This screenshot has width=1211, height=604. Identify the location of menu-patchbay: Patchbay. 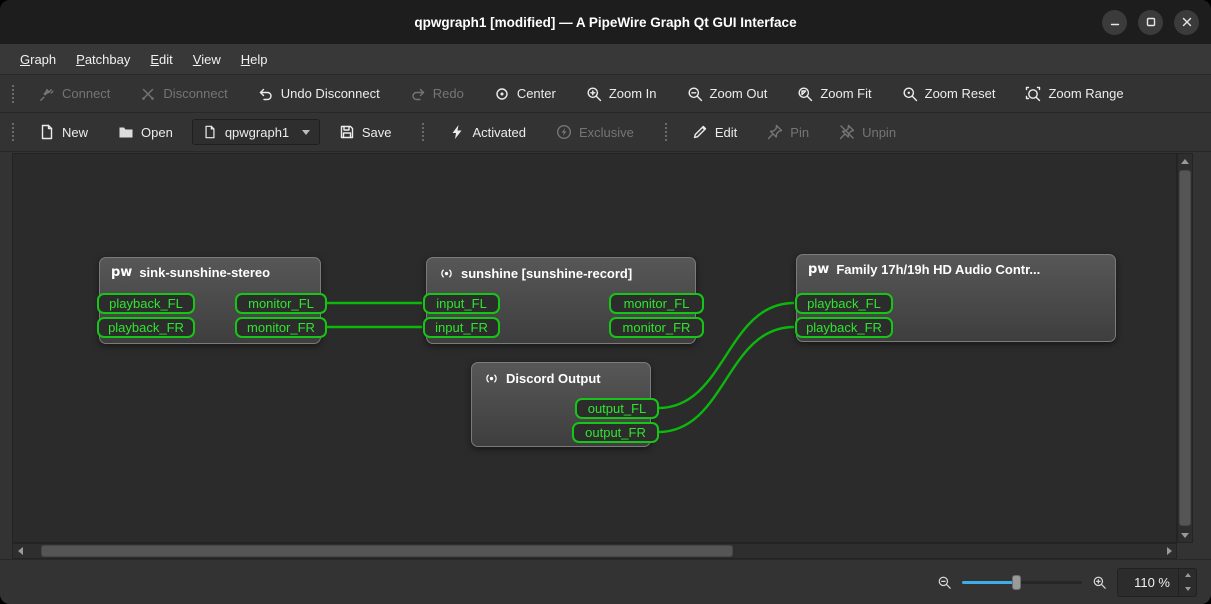
(103, 59).